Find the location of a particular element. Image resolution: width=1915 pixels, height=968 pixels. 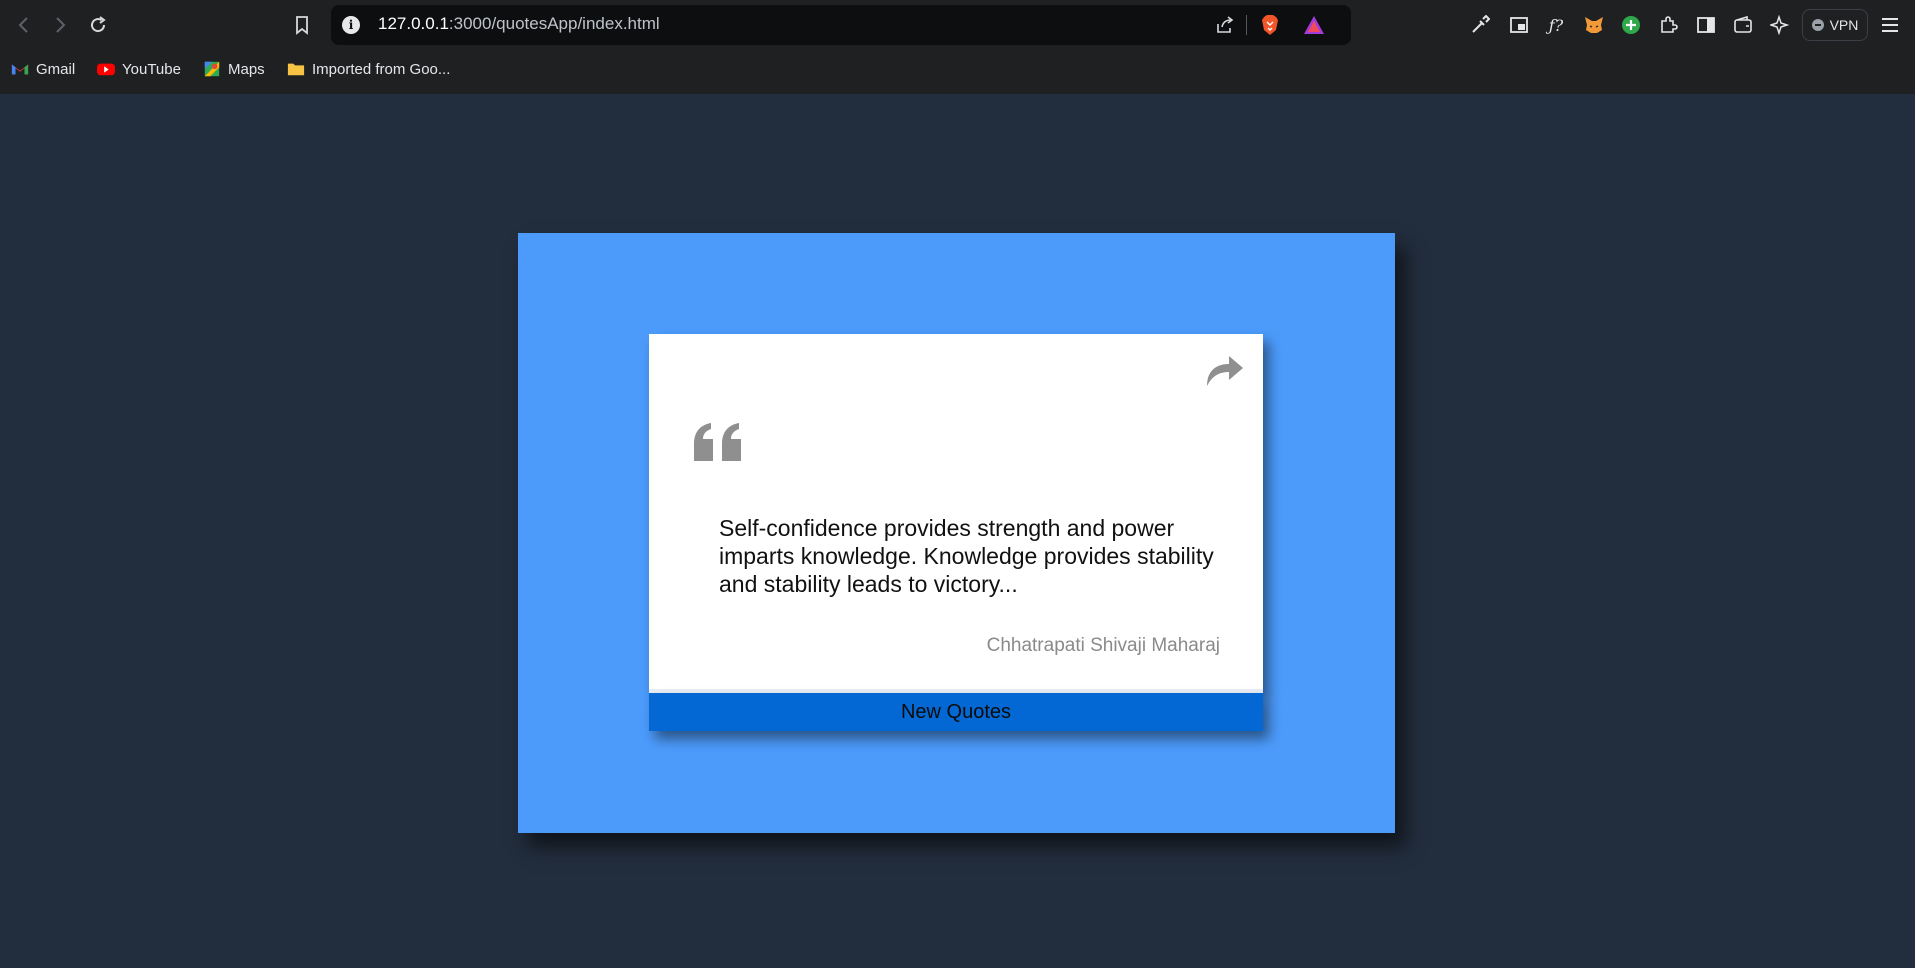

address-bar-divider is located at coordinates (1246, 25).